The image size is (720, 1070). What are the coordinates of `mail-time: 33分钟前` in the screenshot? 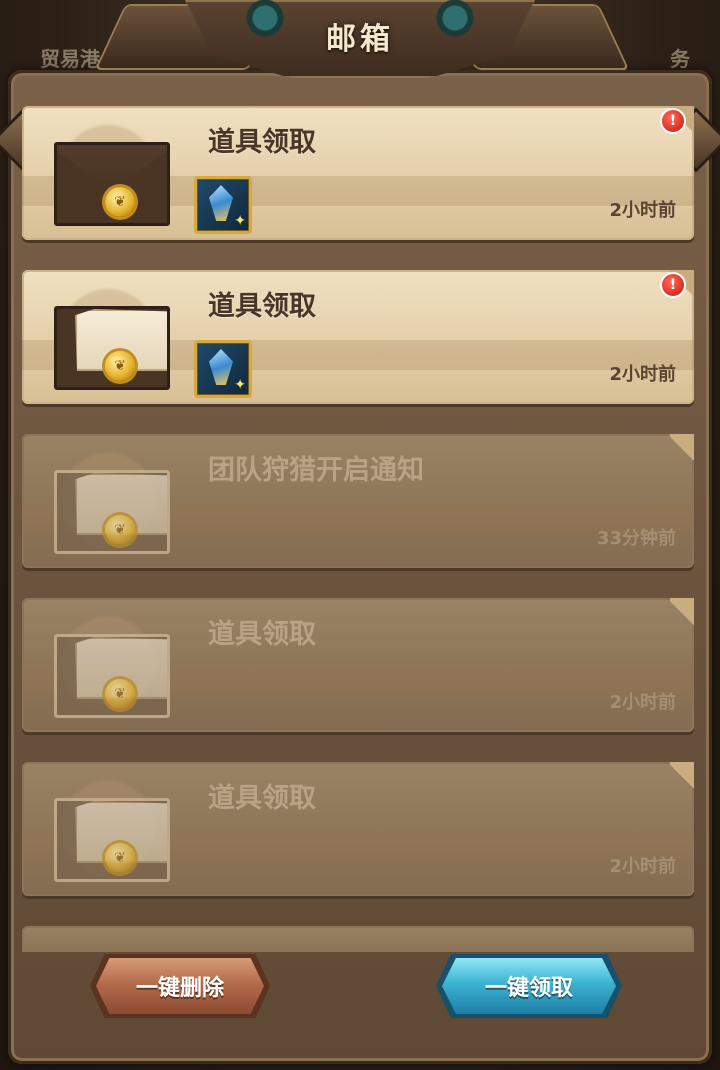 It's located at (636, 538).